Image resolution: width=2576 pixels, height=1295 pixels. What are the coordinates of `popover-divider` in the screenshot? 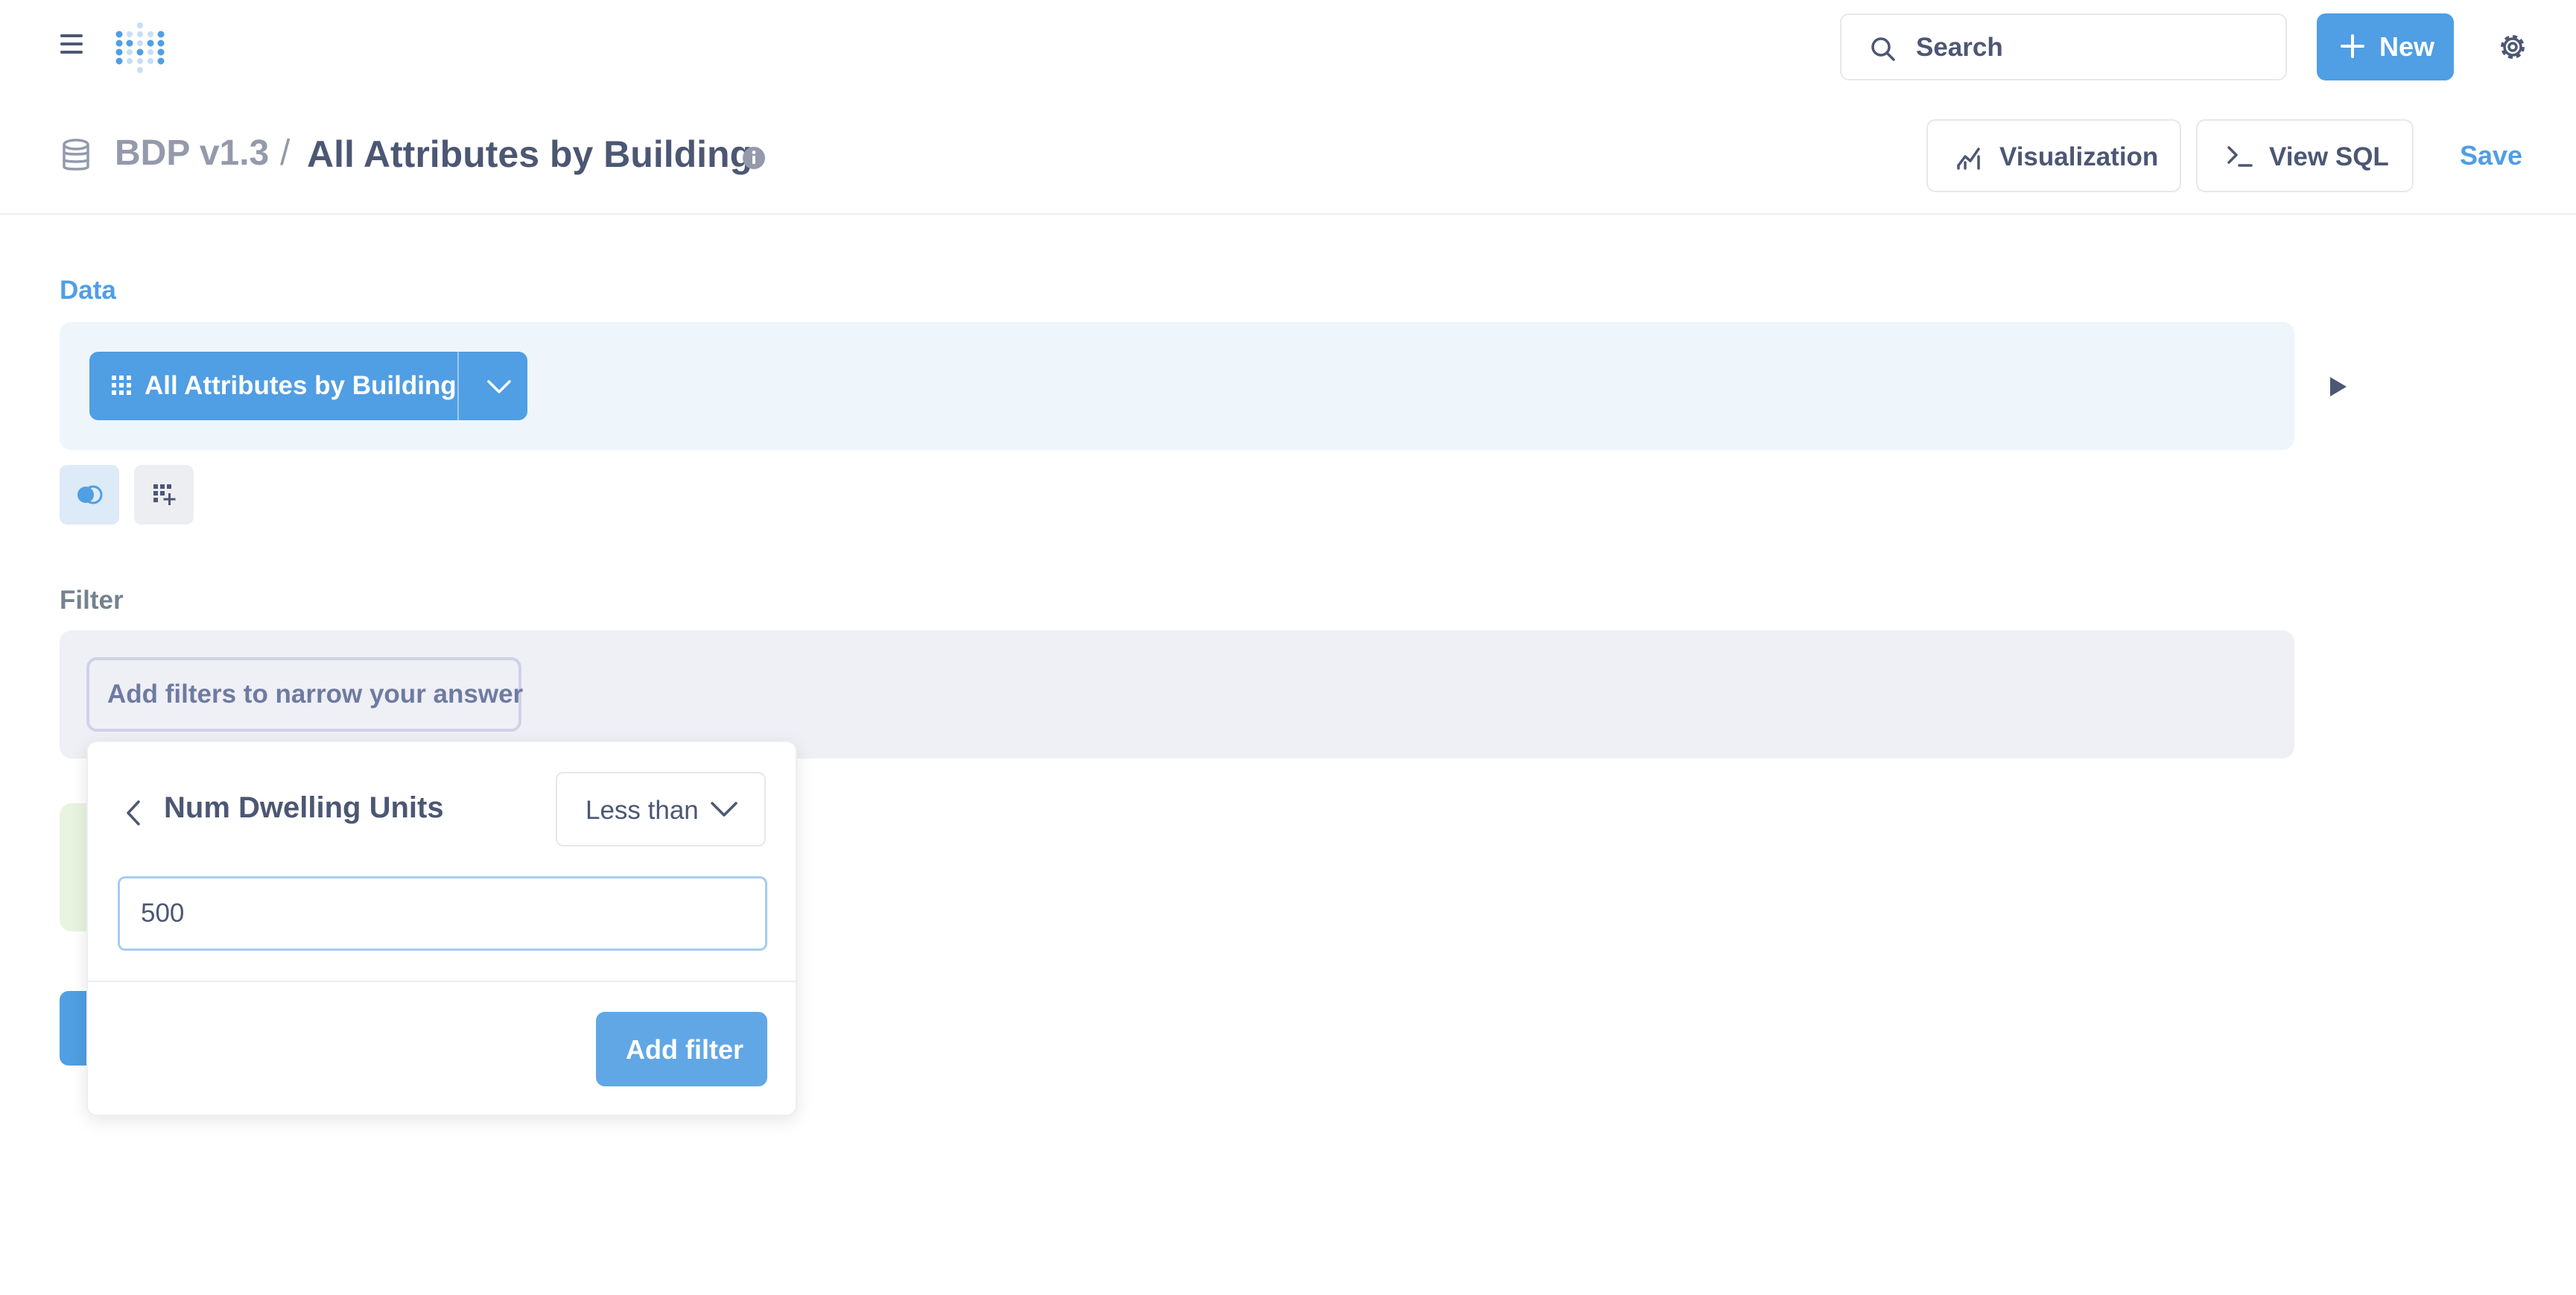 It's located at (442, 981).